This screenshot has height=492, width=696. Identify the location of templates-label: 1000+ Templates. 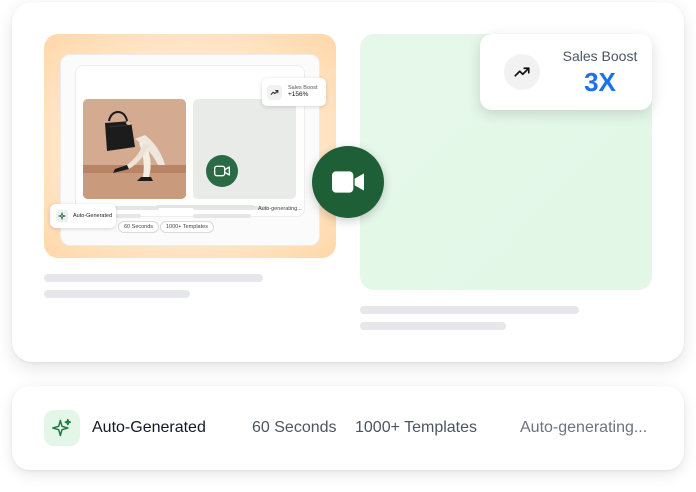
(416, 427).